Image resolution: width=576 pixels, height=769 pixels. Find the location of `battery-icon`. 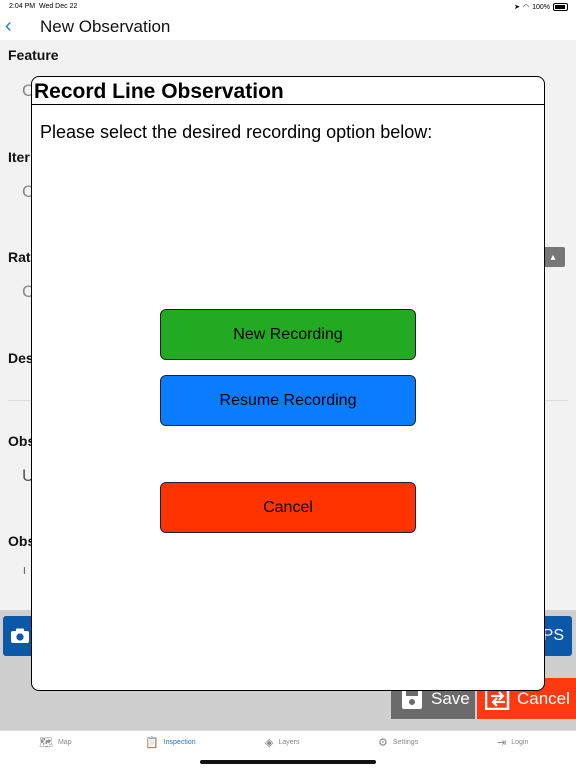

battery-icon is located at coordinates (560, 7).